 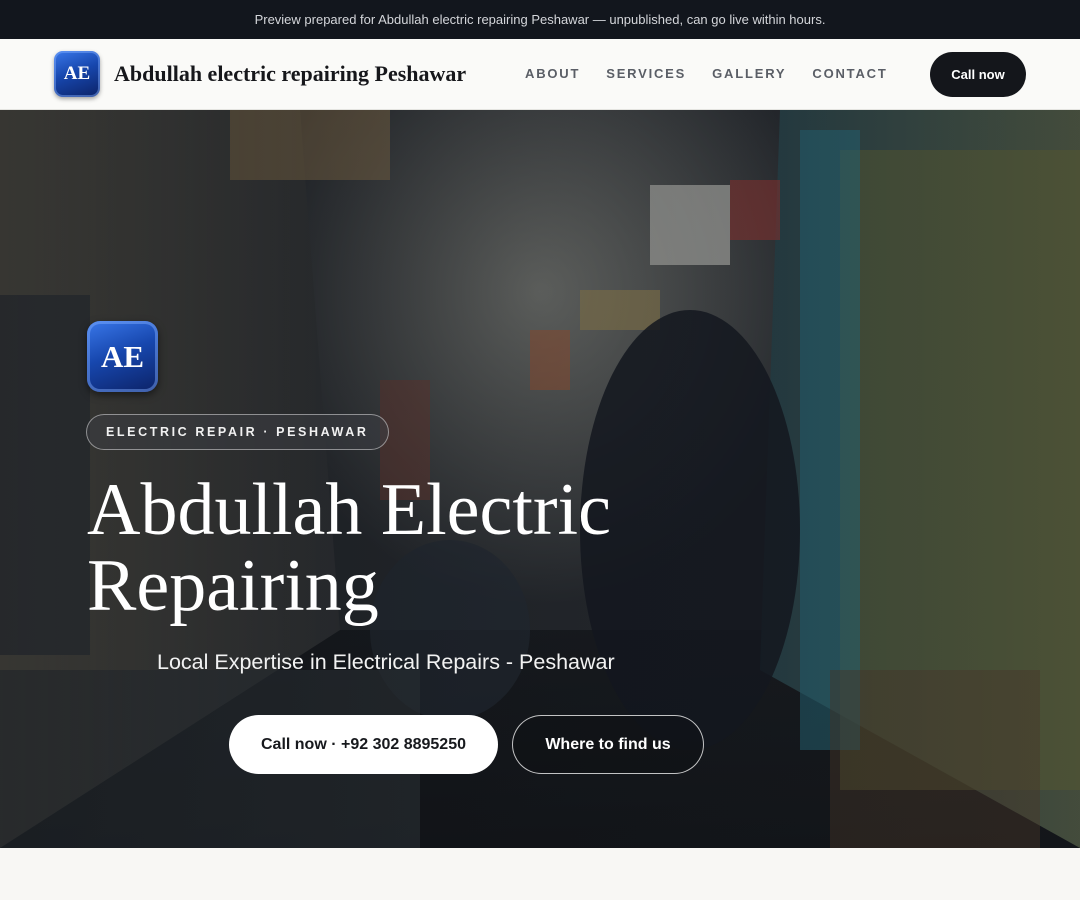 I want to click on next-section, so click(x=540, y=874).